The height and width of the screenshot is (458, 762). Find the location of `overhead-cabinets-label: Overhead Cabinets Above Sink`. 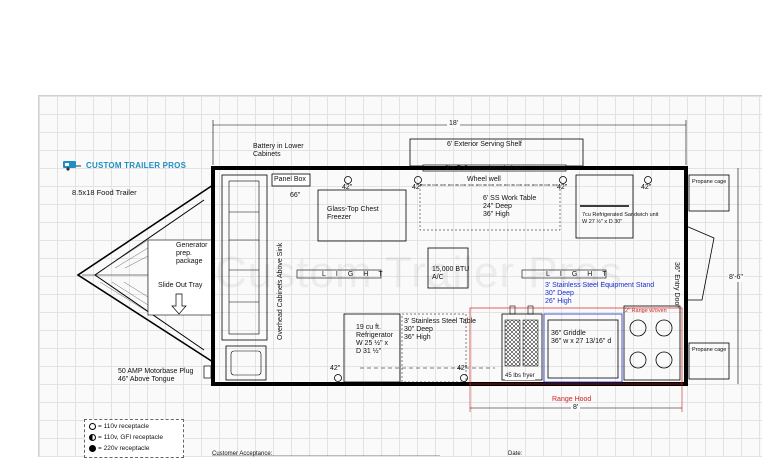

overhead-cabinets-label: Overhead Cabinets Above Sink is located at coordinates (280, 291).